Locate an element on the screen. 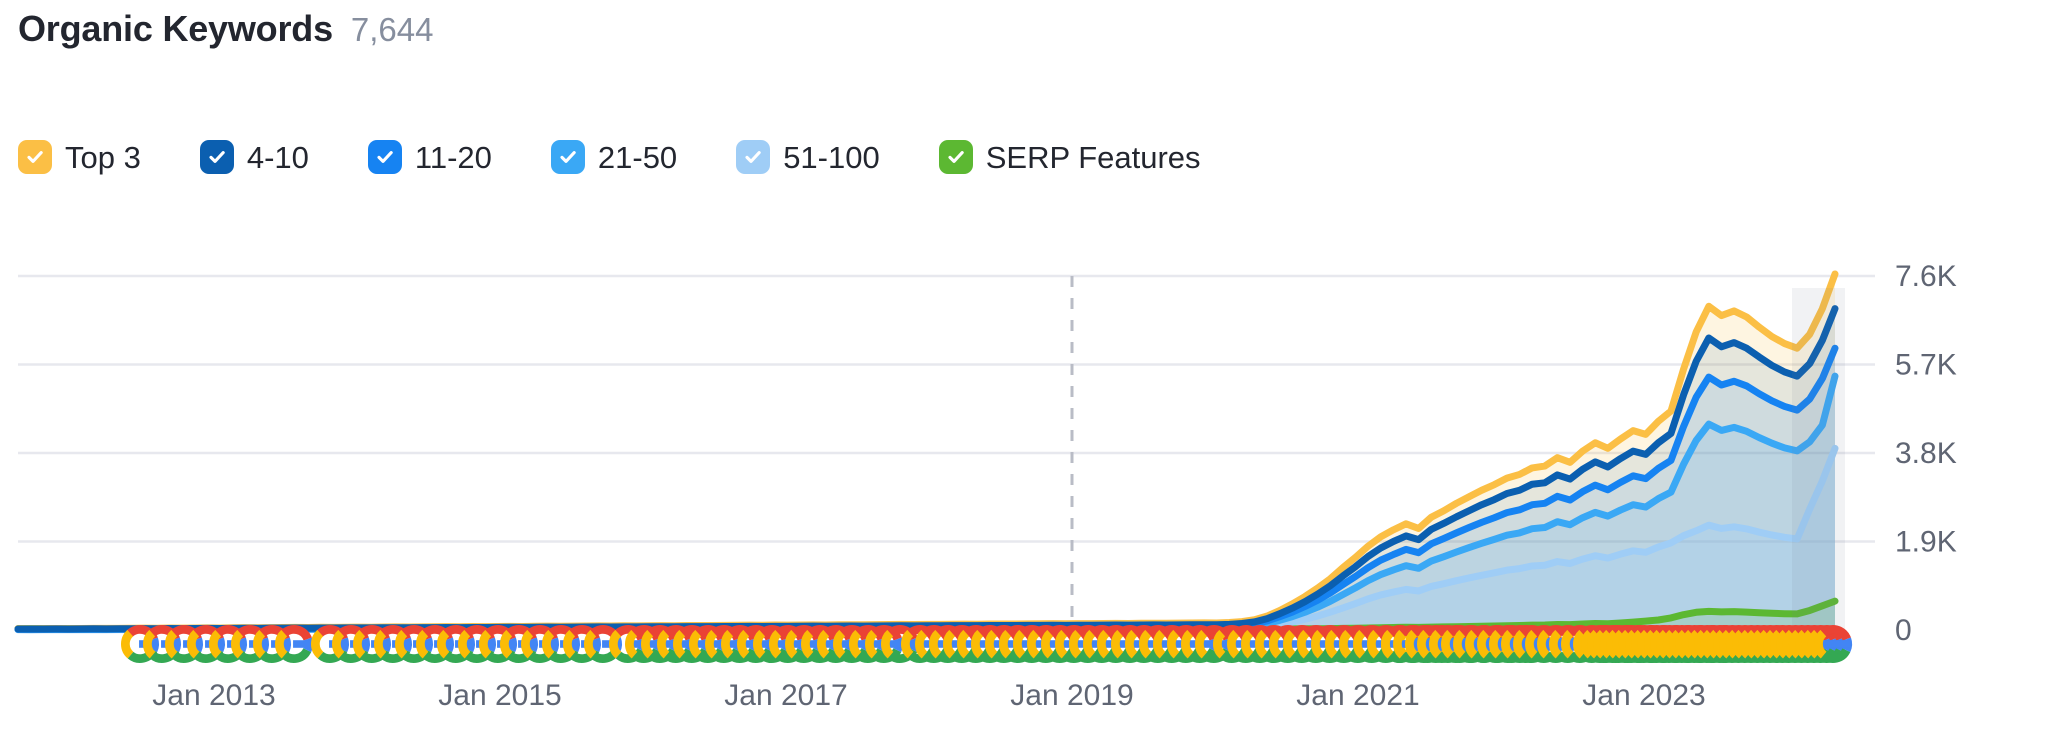  legend-4-10: 4-10 is located at coordinates (254, 157).